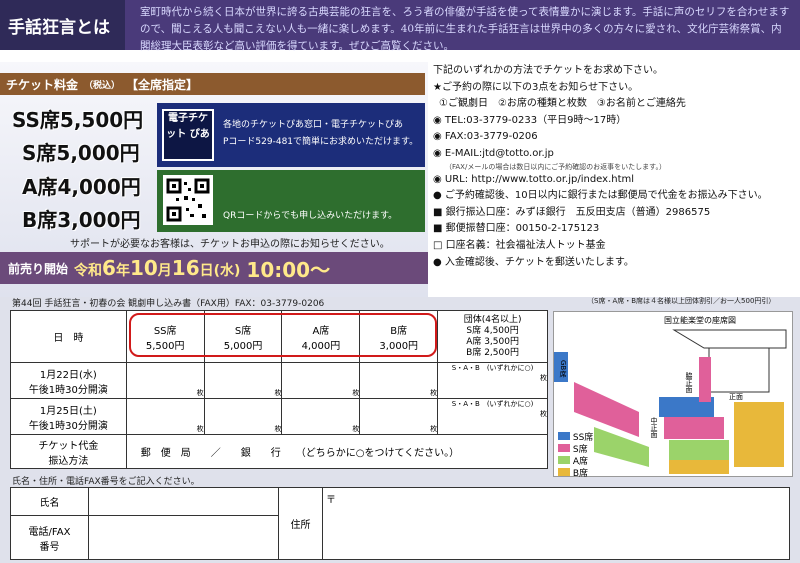 The width and height of the screenshot is (800, 563). What do you see at coordinates (575, 474) in the screenshot?
I see `legend-b: B席` at bounding box center [575, 474].